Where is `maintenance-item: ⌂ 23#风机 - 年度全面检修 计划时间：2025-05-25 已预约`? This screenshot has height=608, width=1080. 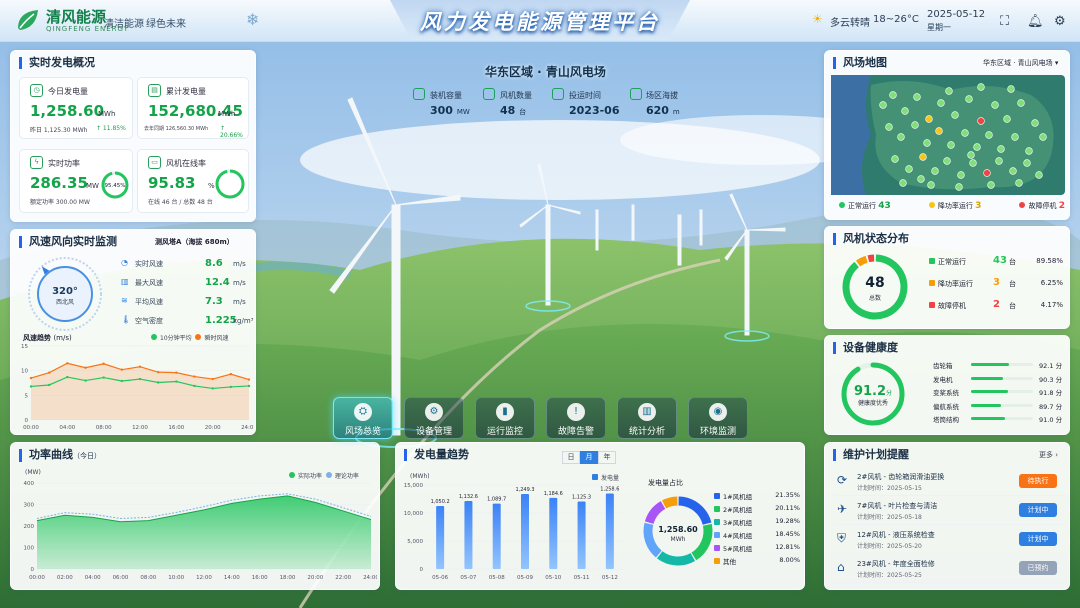
maintenance-item: ⌂ 23#风机 - 年度全面检修 计划时间：2025-05-25 已预约 is located at coordinates (949, 568).